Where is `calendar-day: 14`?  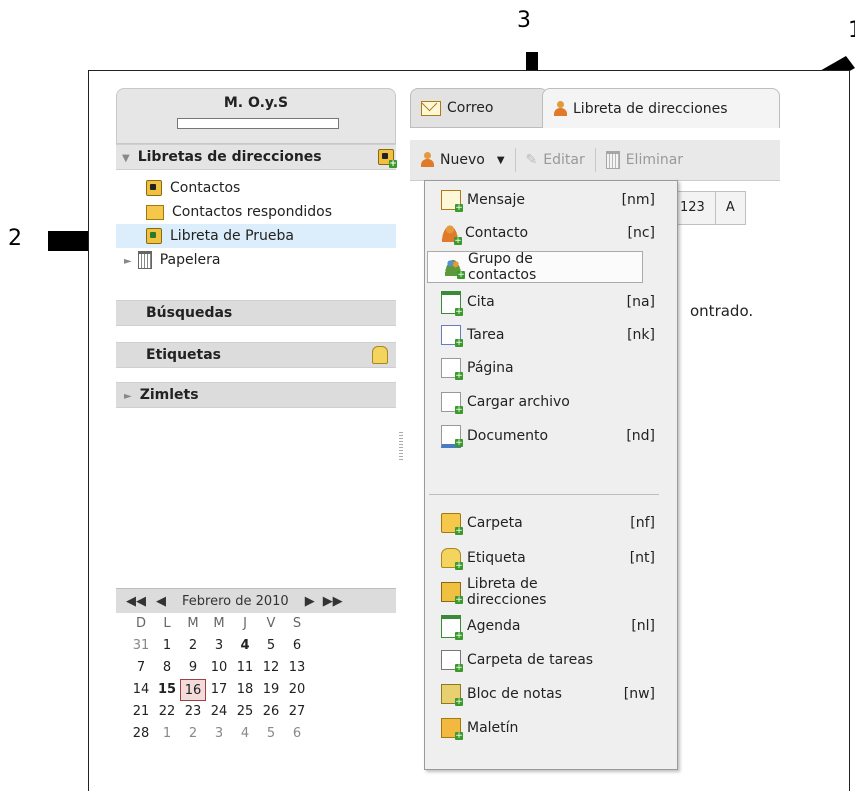 calendar-day: 14 is located at coordinates (141, 690).